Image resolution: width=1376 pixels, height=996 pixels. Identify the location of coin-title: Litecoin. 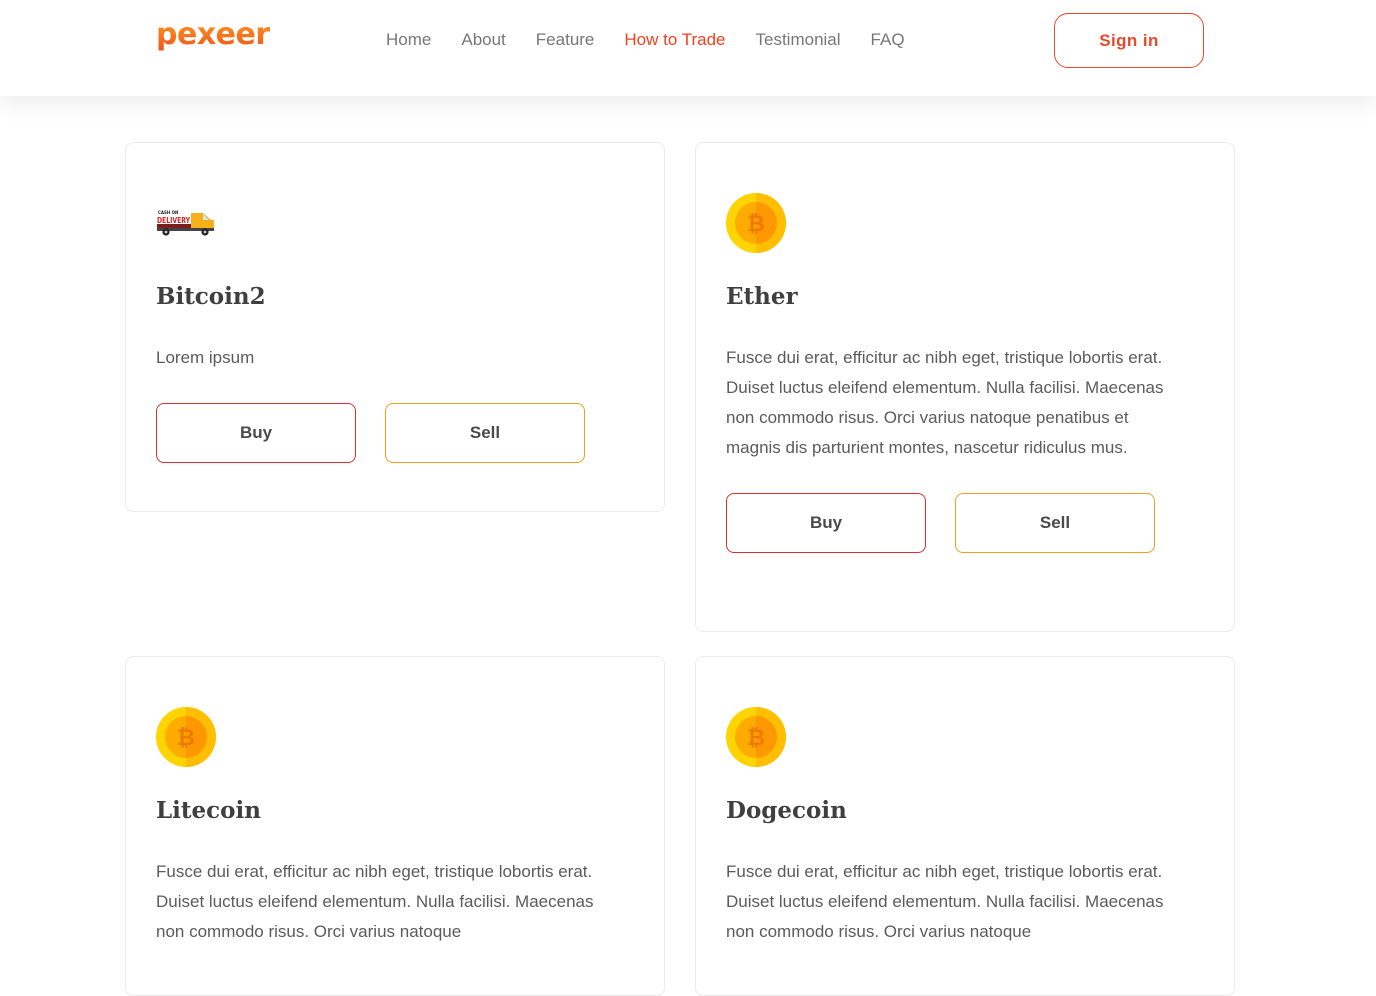
(208, 810).